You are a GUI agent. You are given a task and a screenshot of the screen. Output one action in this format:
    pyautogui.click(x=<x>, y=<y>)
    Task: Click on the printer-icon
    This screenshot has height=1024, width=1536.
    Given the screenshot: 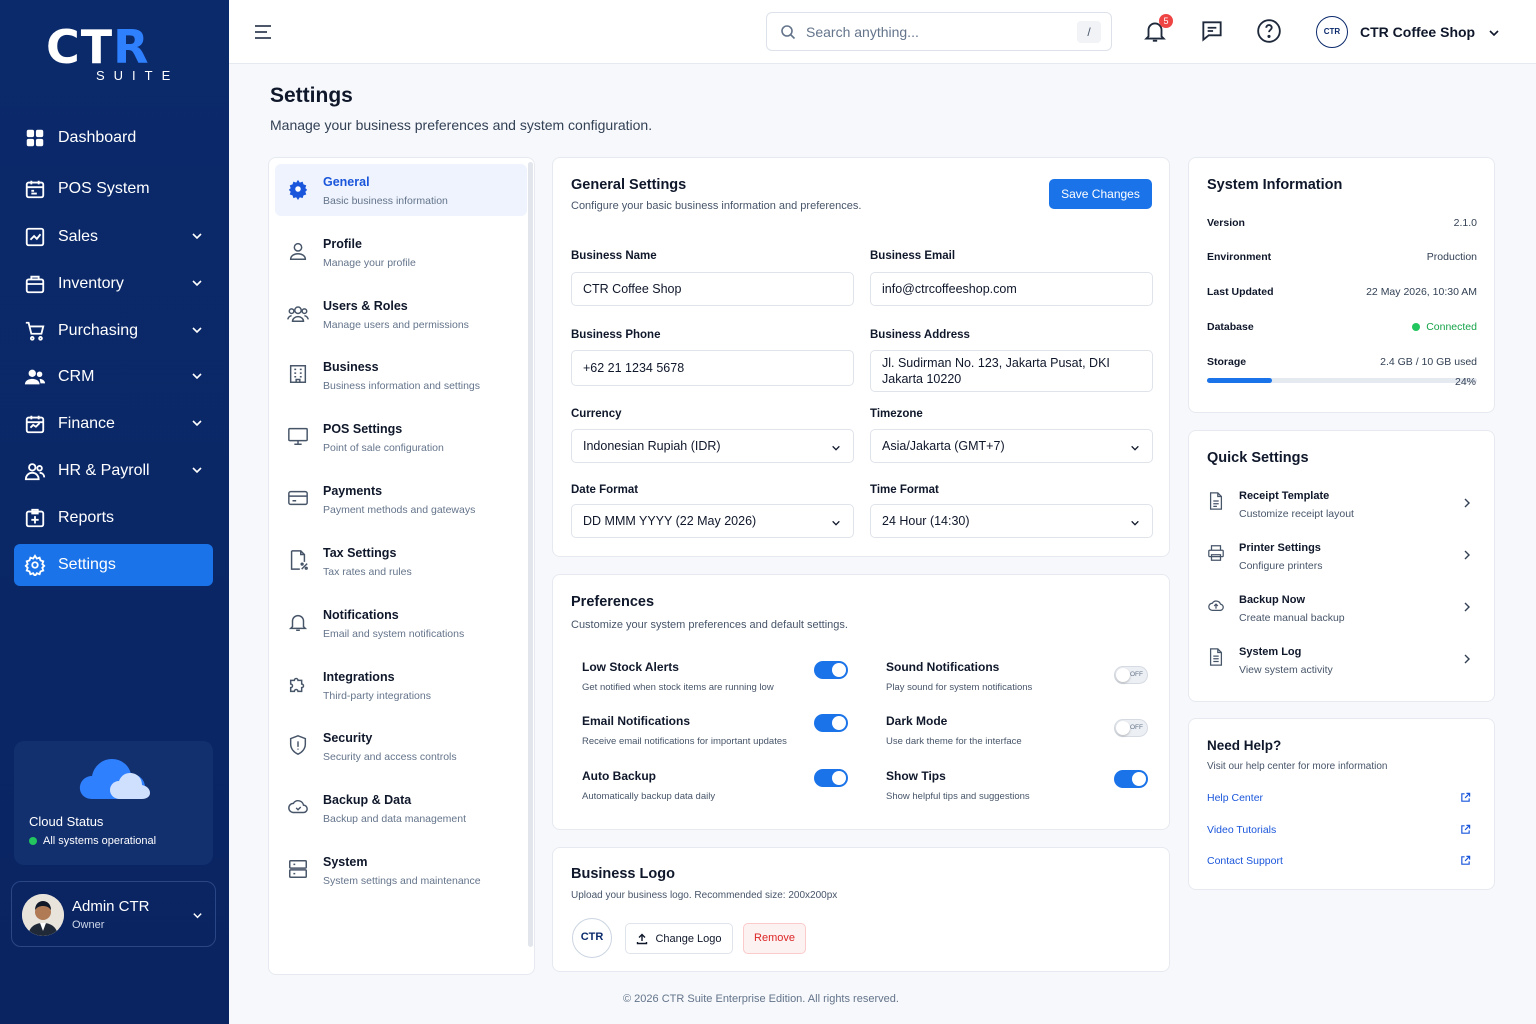 What is the action you would take?
    pyautogui.click(x=1216, y=553)
    